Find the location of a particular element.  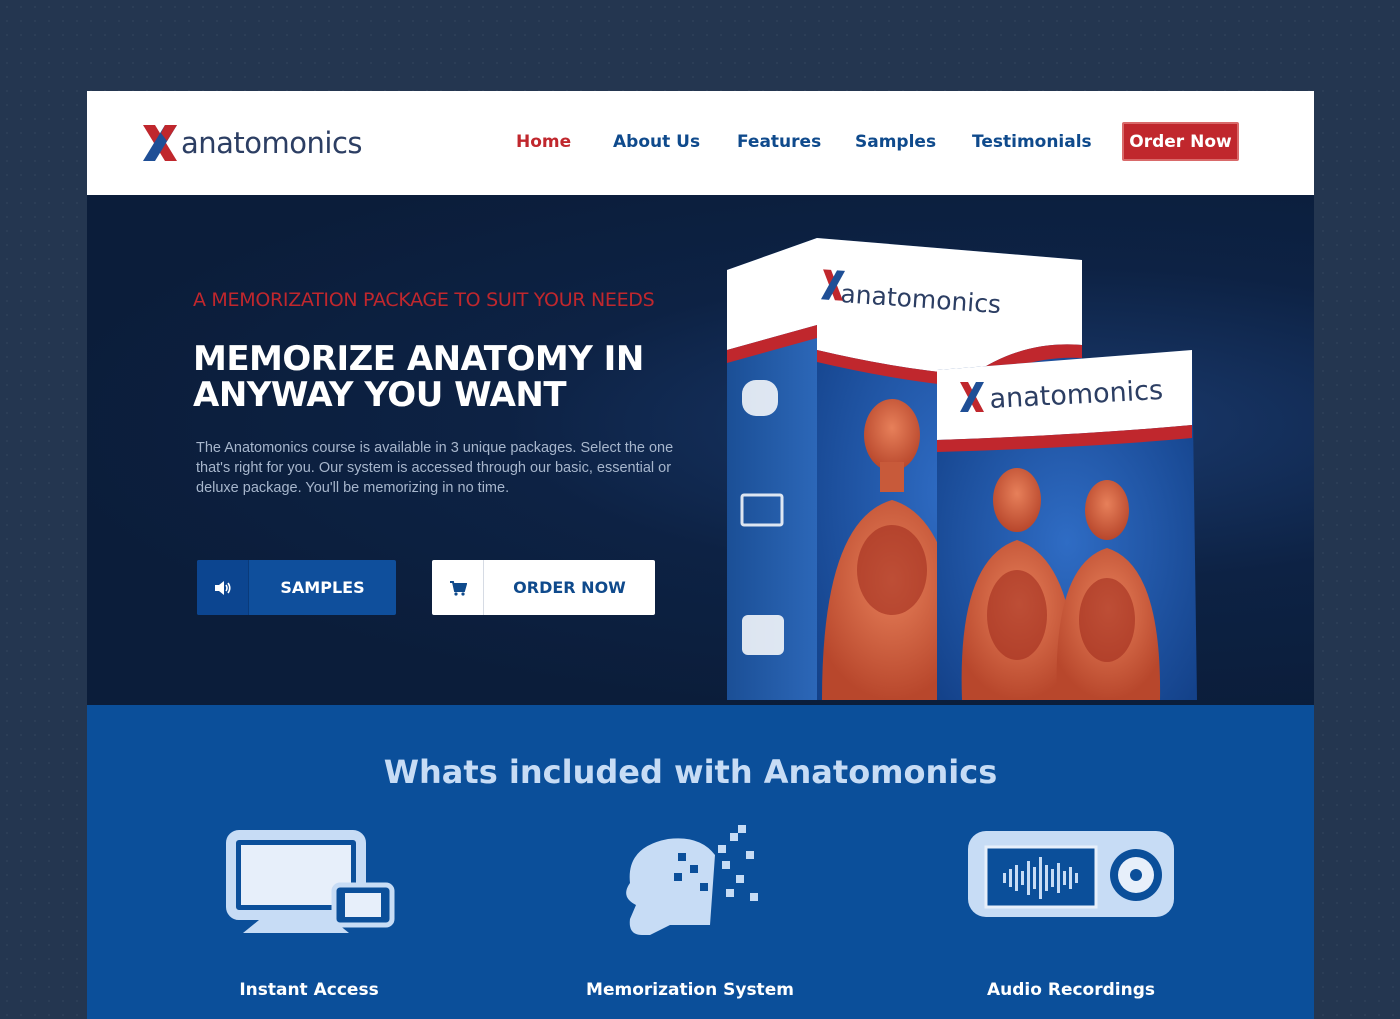

samples-button: SAMPLES is located at coordinates (296, 587).